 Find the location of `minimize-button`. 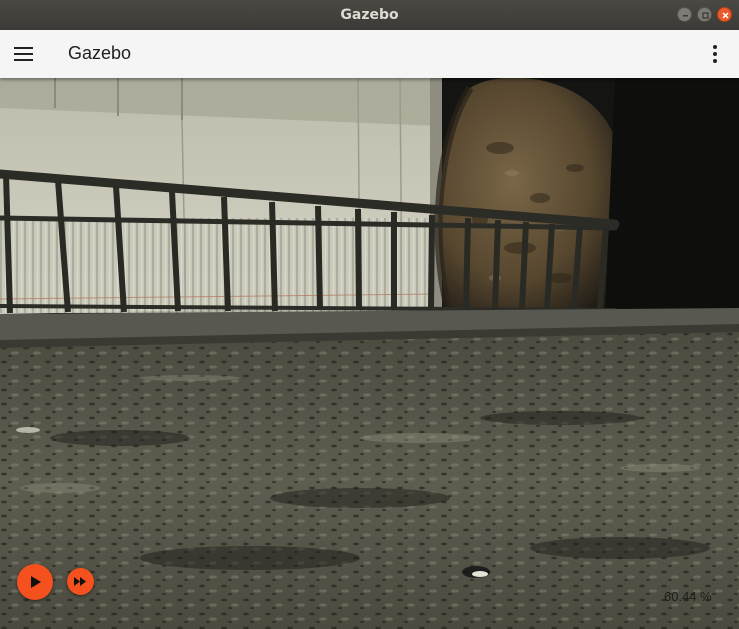

minimize-button is located at coordinates (684, 14).